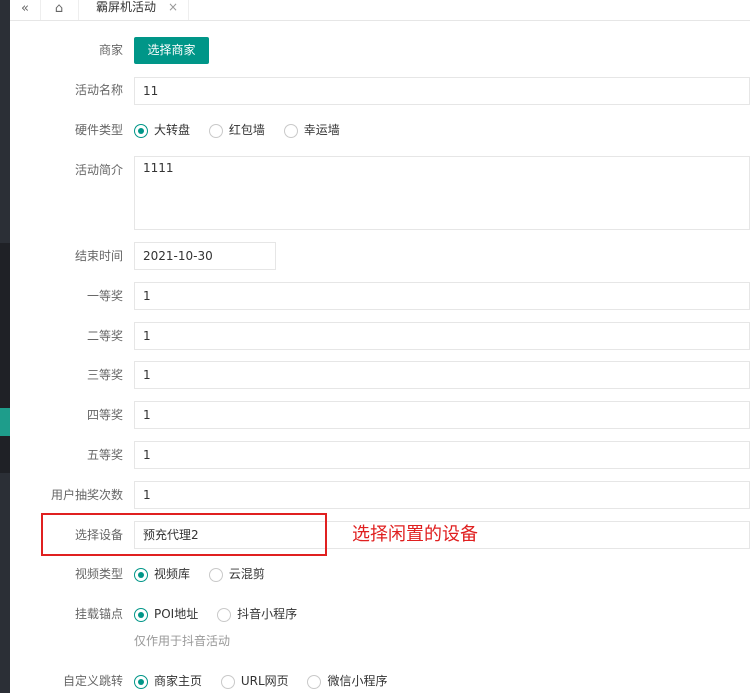 The image size is (750, 693). I want to click on annotation-highlight-box, so click(184, 534).